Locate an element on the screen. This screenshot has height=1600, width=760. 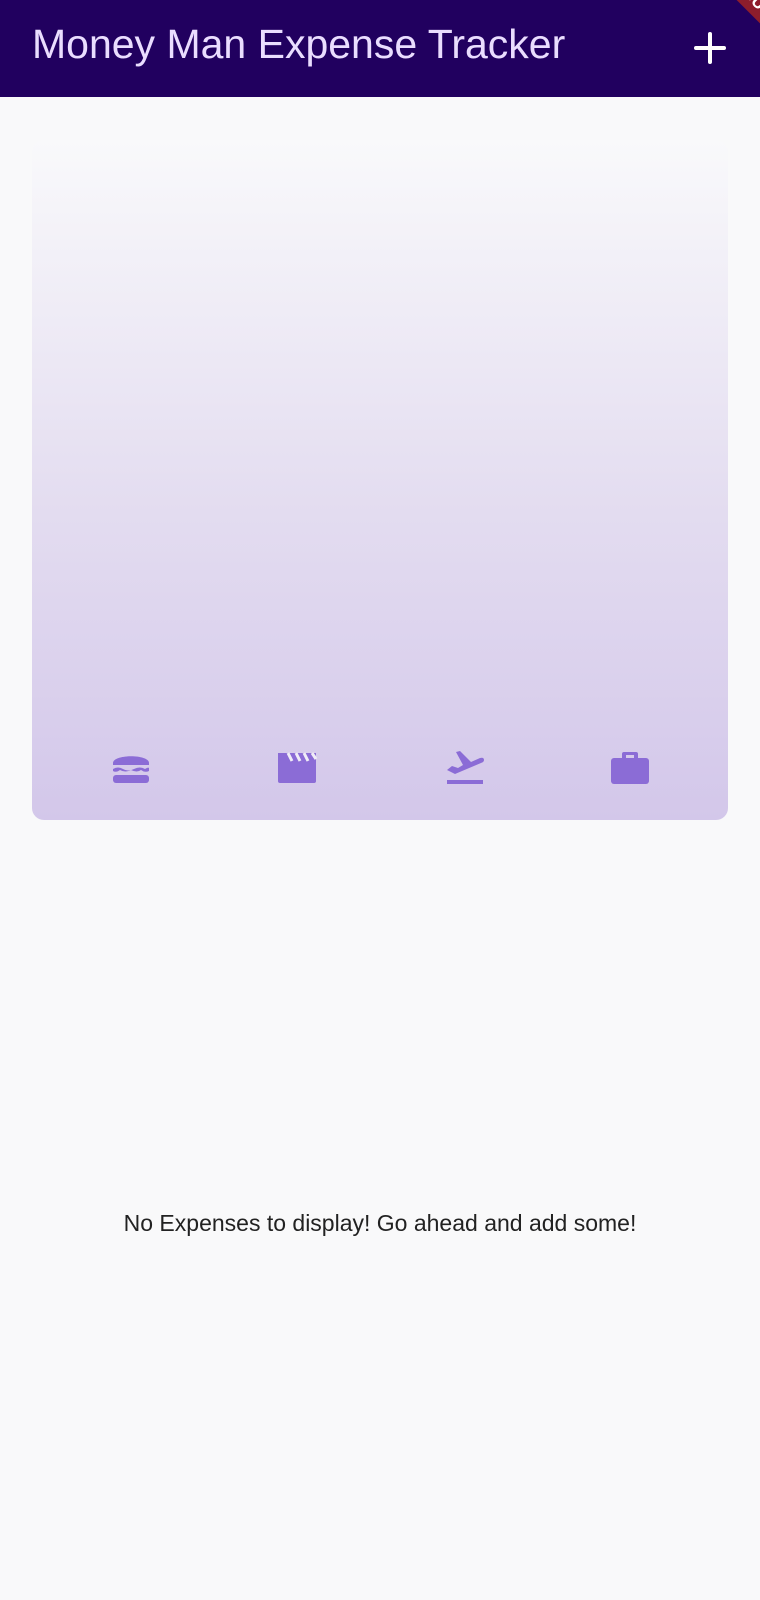
travel-category-icon is located at coordinates (464, 767).